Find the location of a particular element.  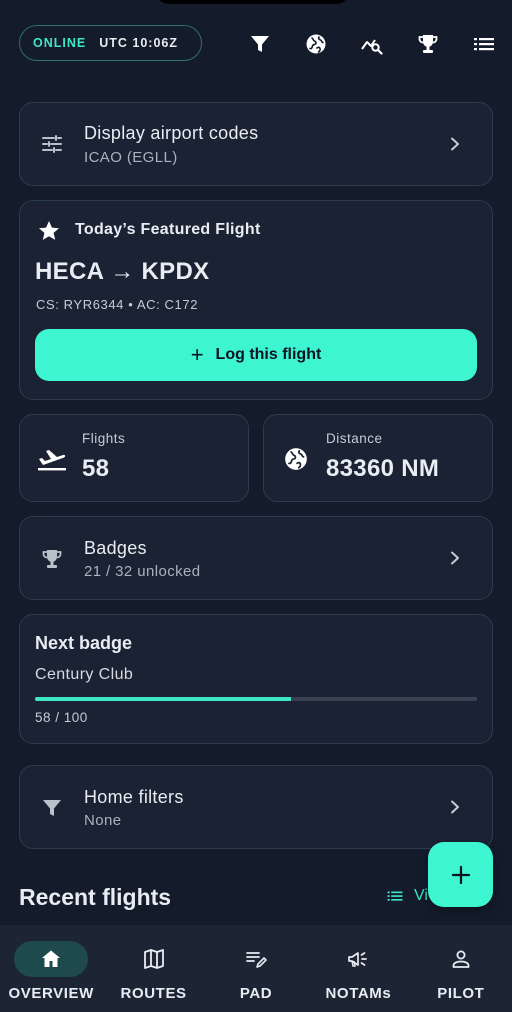

status-pill: ONLINE UTC 10:06Z is located at coordinates (110, 43).